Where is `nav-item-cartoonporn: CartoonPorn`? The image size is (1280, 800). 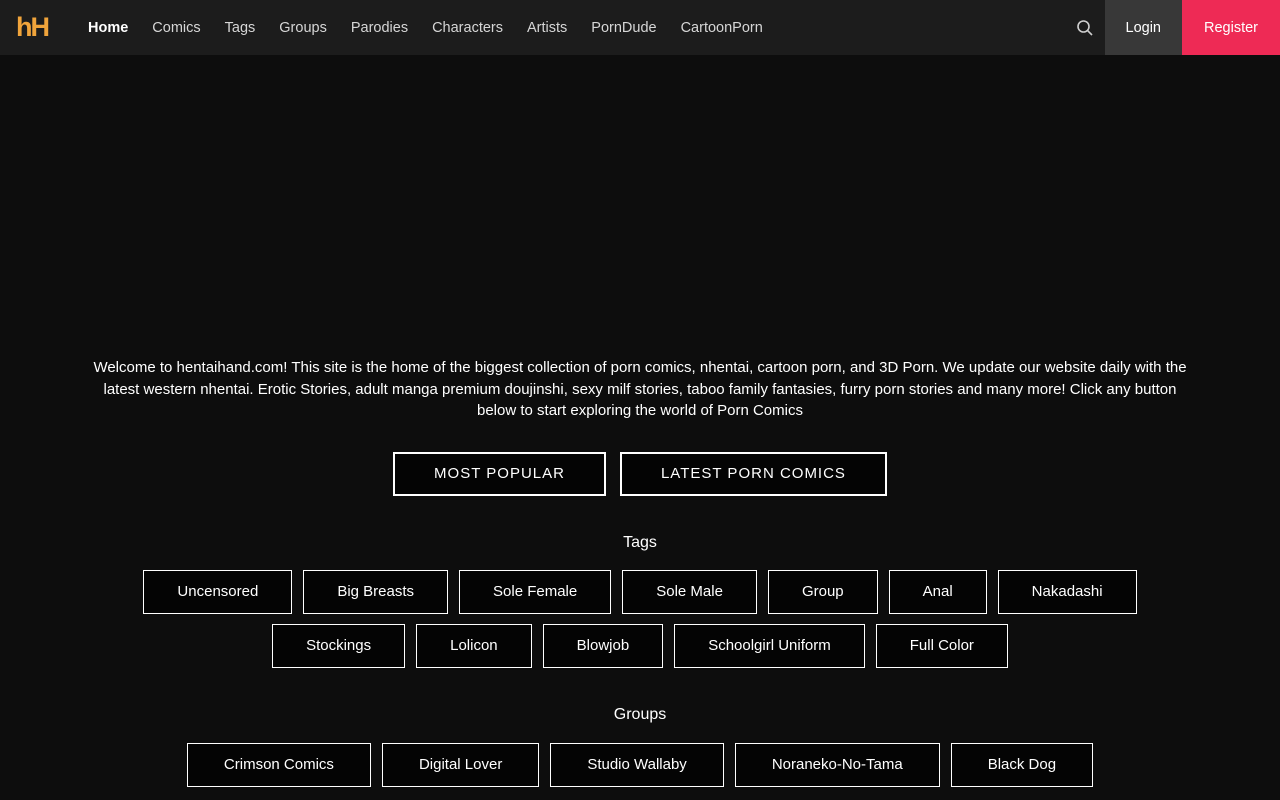
nav-item-cartoonporn: CartoonPorn is located at coordinates (722, 28).